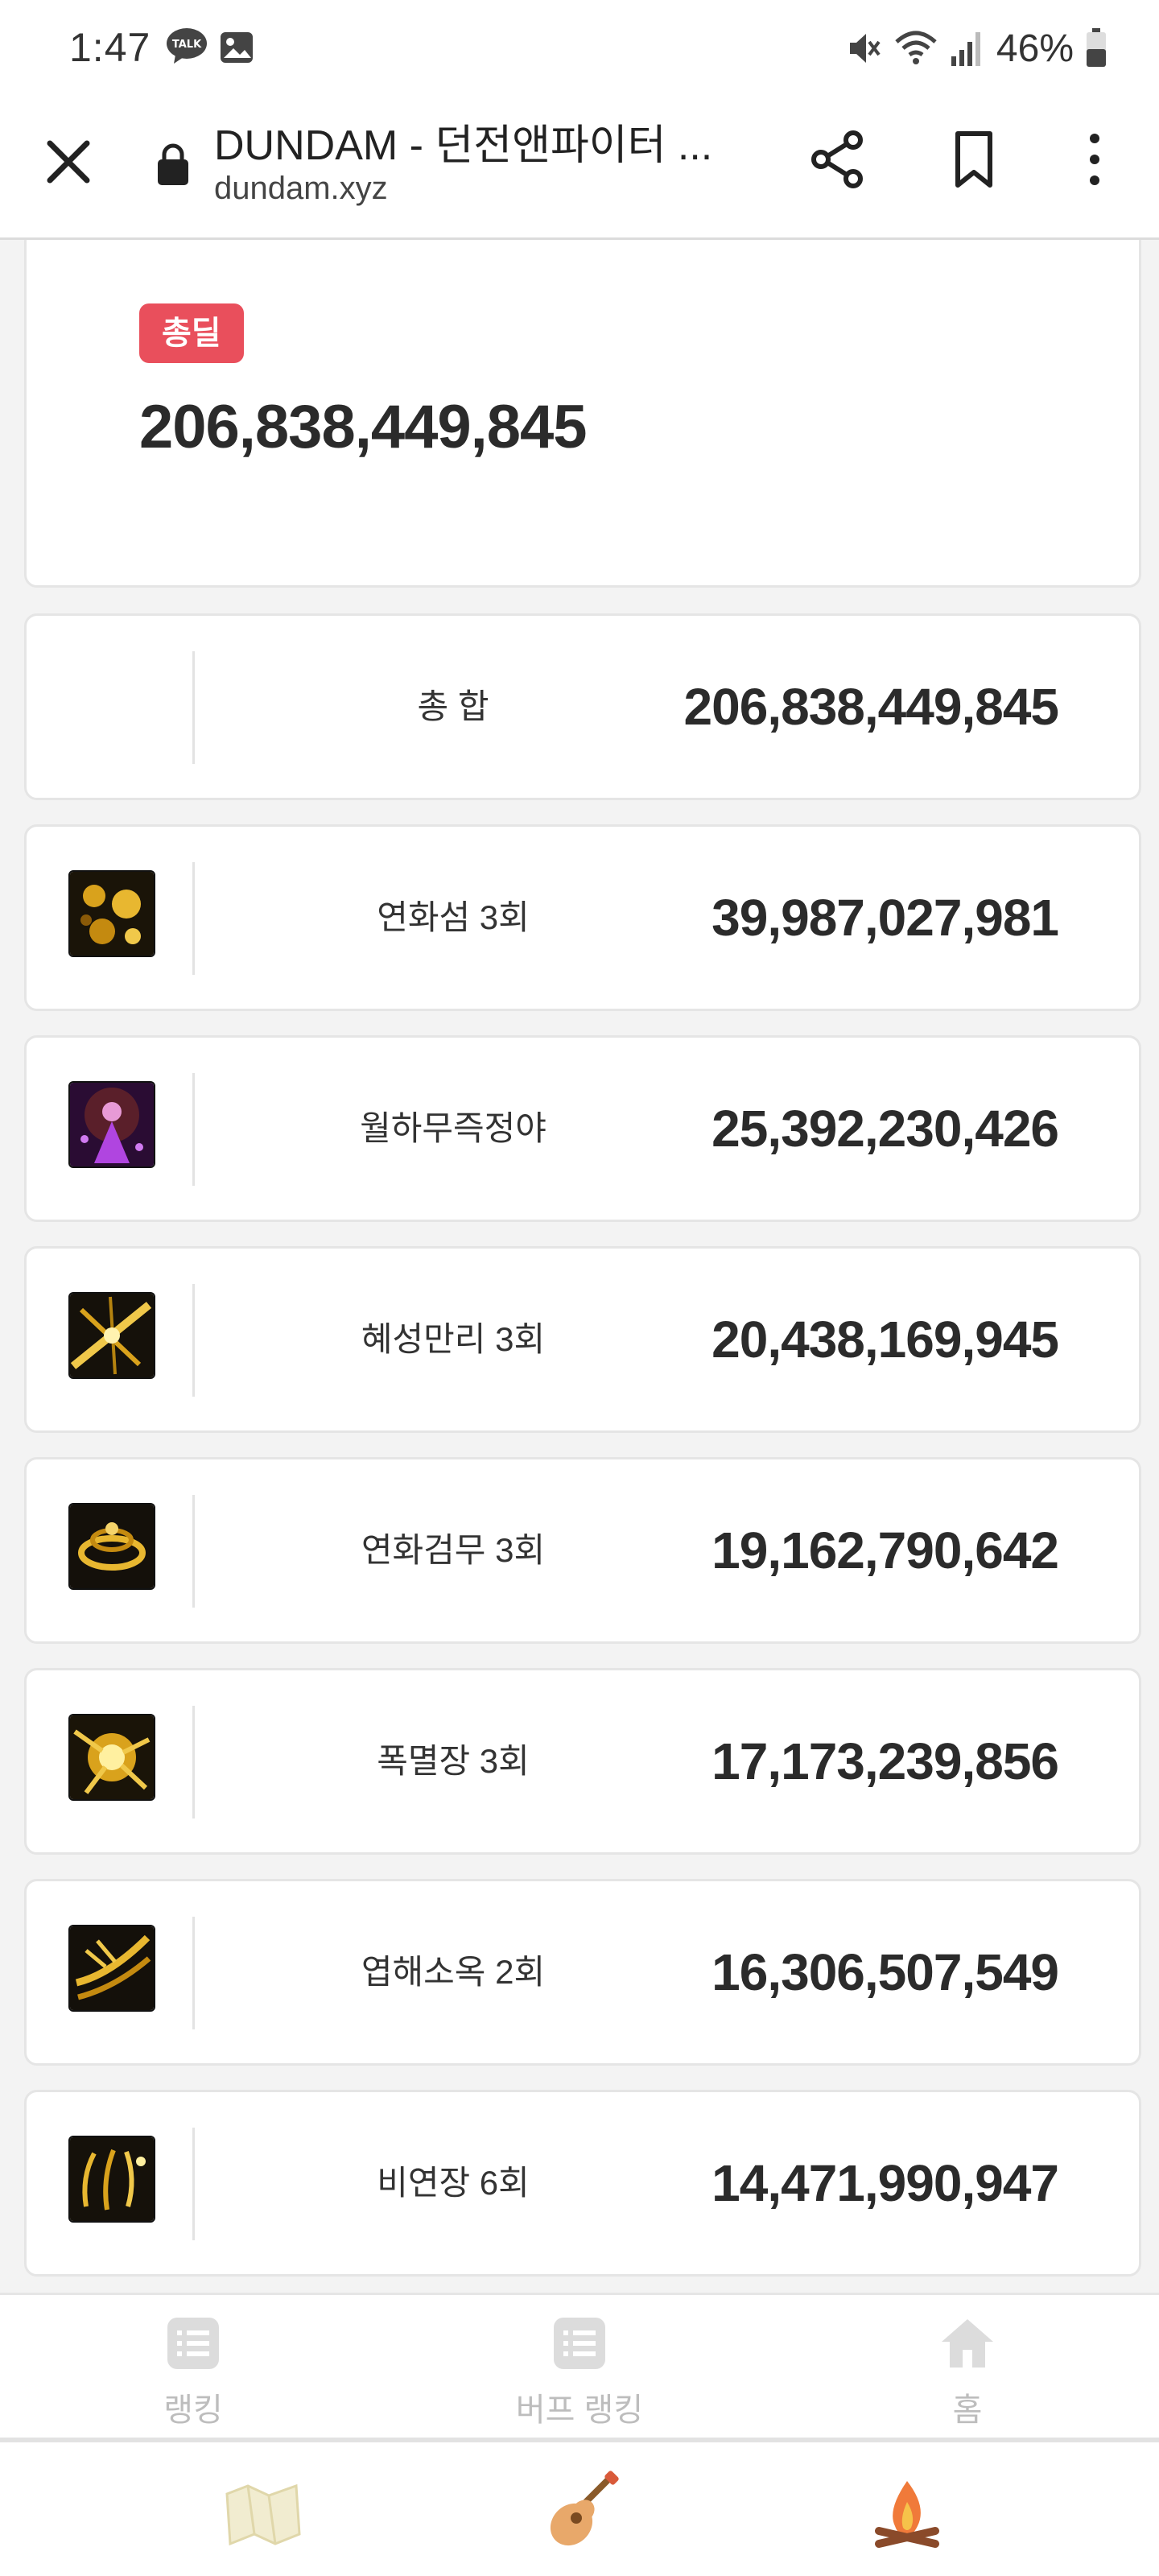  I want to click on campfire-icon, so click(907, 2514).